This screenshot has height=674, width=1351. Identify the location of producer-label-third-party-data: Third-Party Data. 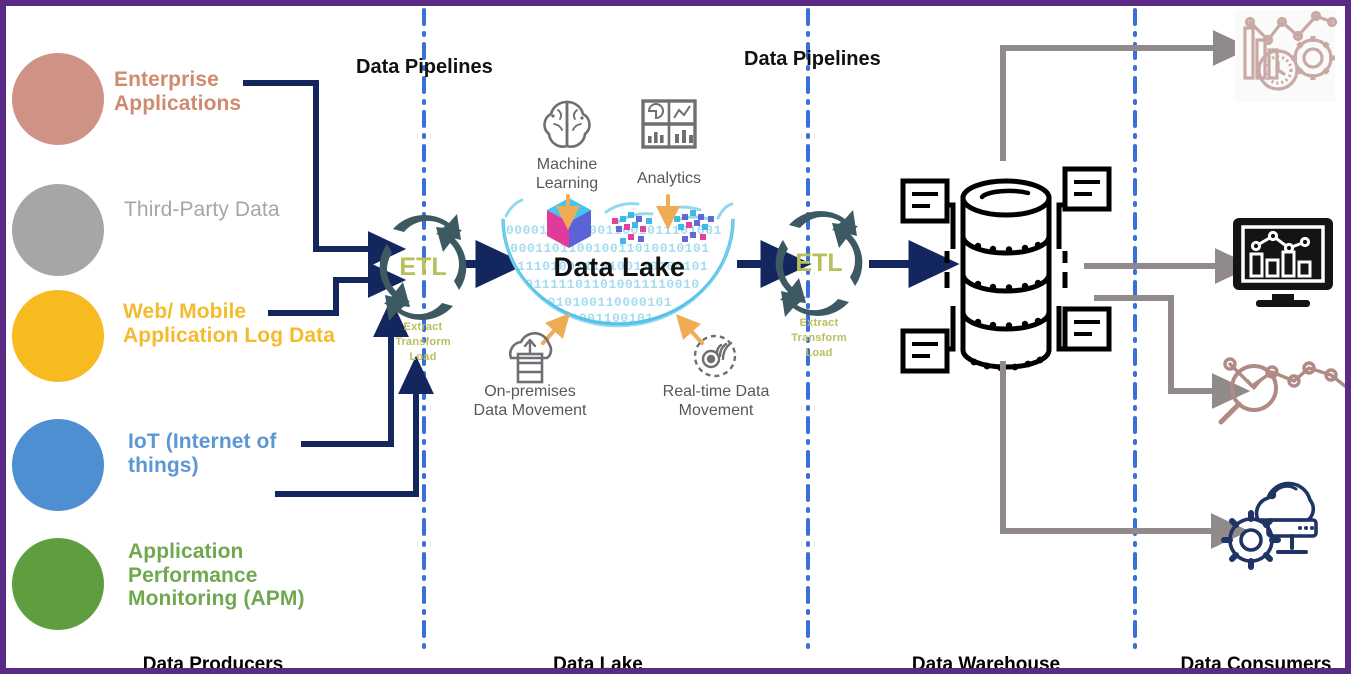
(202, 210).